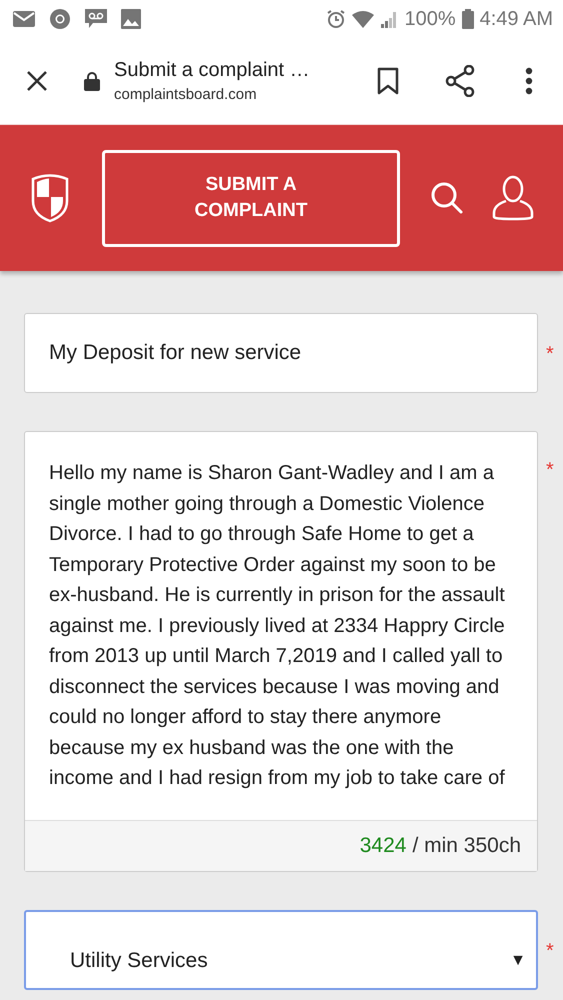 The height and width of the screenshot is (1000, 563). What do you see at coordinates (281, 353) in the screenshot?
I see `subject-field: My Deposit for new service` at bounding box center [281, 353].